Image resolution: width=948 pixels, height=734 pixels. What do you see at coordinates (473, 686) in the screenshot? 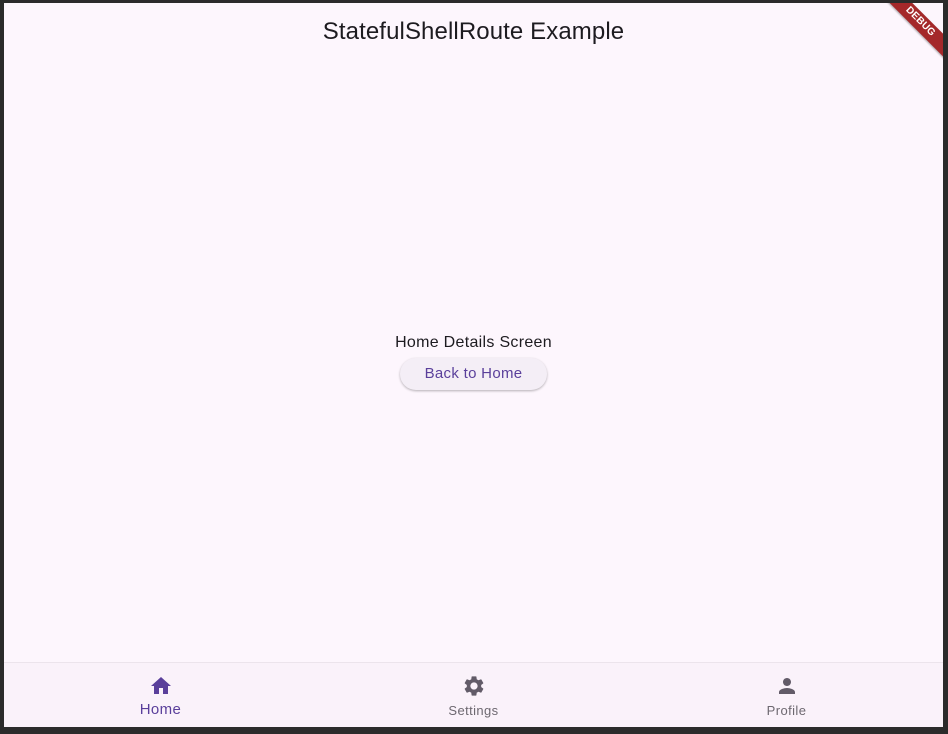
I see `gear-icon` at bounding box center [473, 686].